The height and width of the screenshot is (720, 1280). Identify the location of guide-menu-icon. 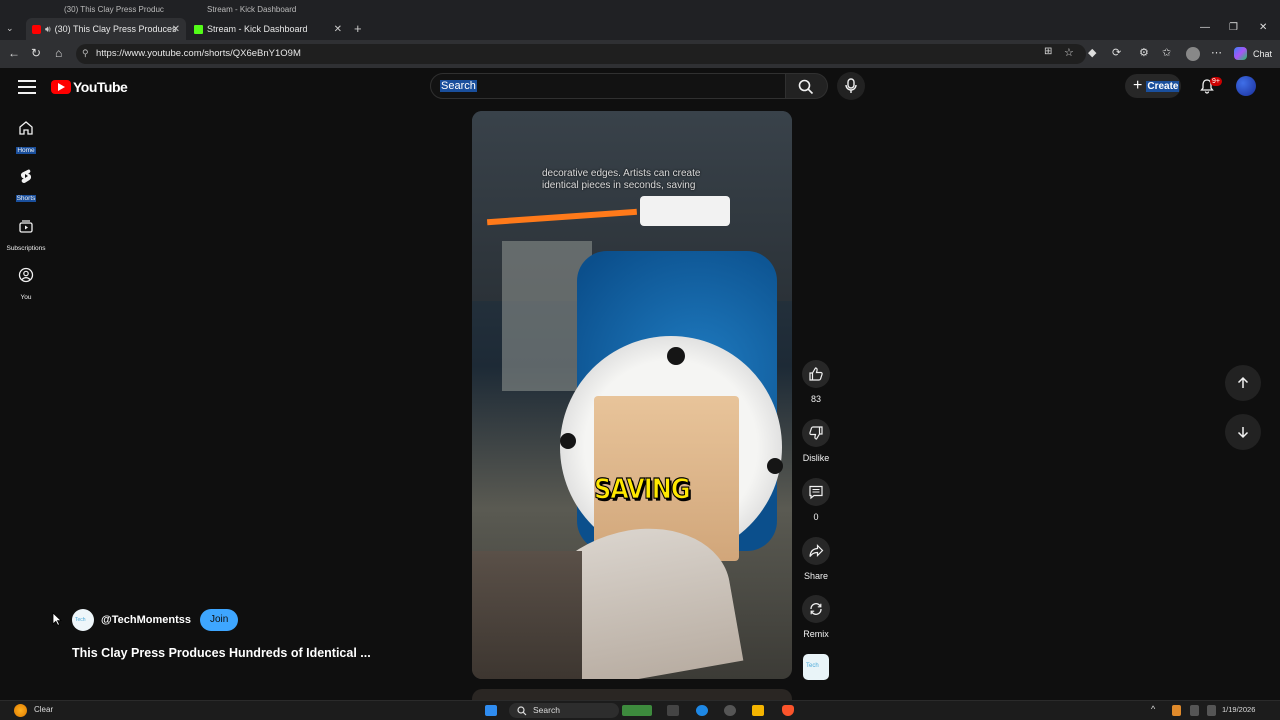
(27, 87).